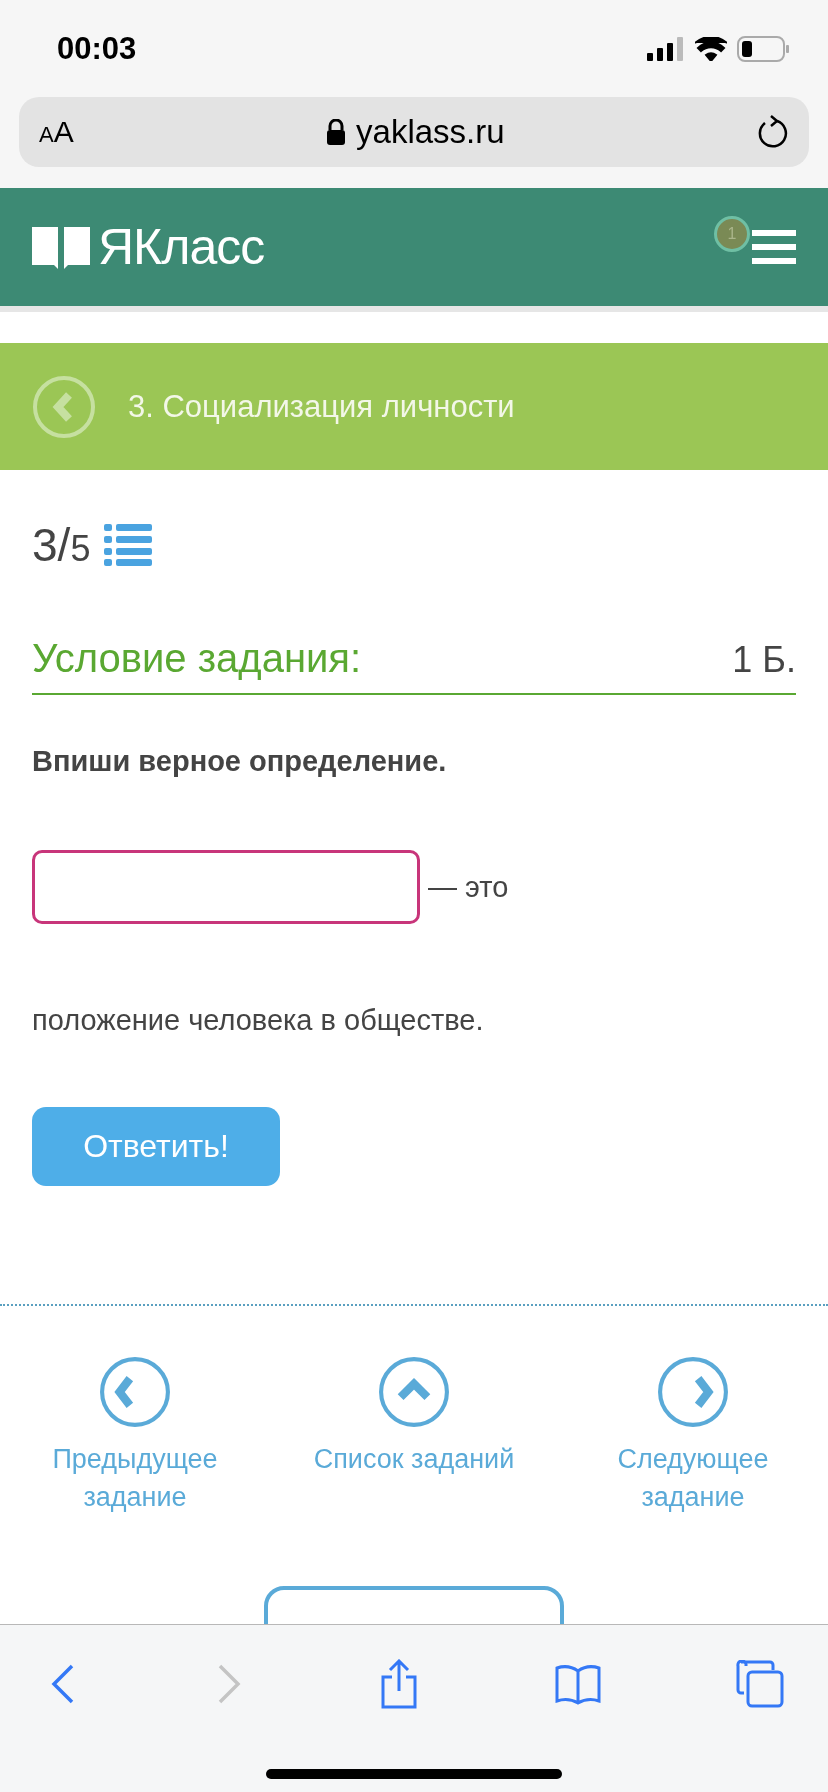 This screenshot has height=1792, width=828. Describe the element at coordinates (430, 132) in the screenshot. I see `url-text: yaklass.ru` at that location.